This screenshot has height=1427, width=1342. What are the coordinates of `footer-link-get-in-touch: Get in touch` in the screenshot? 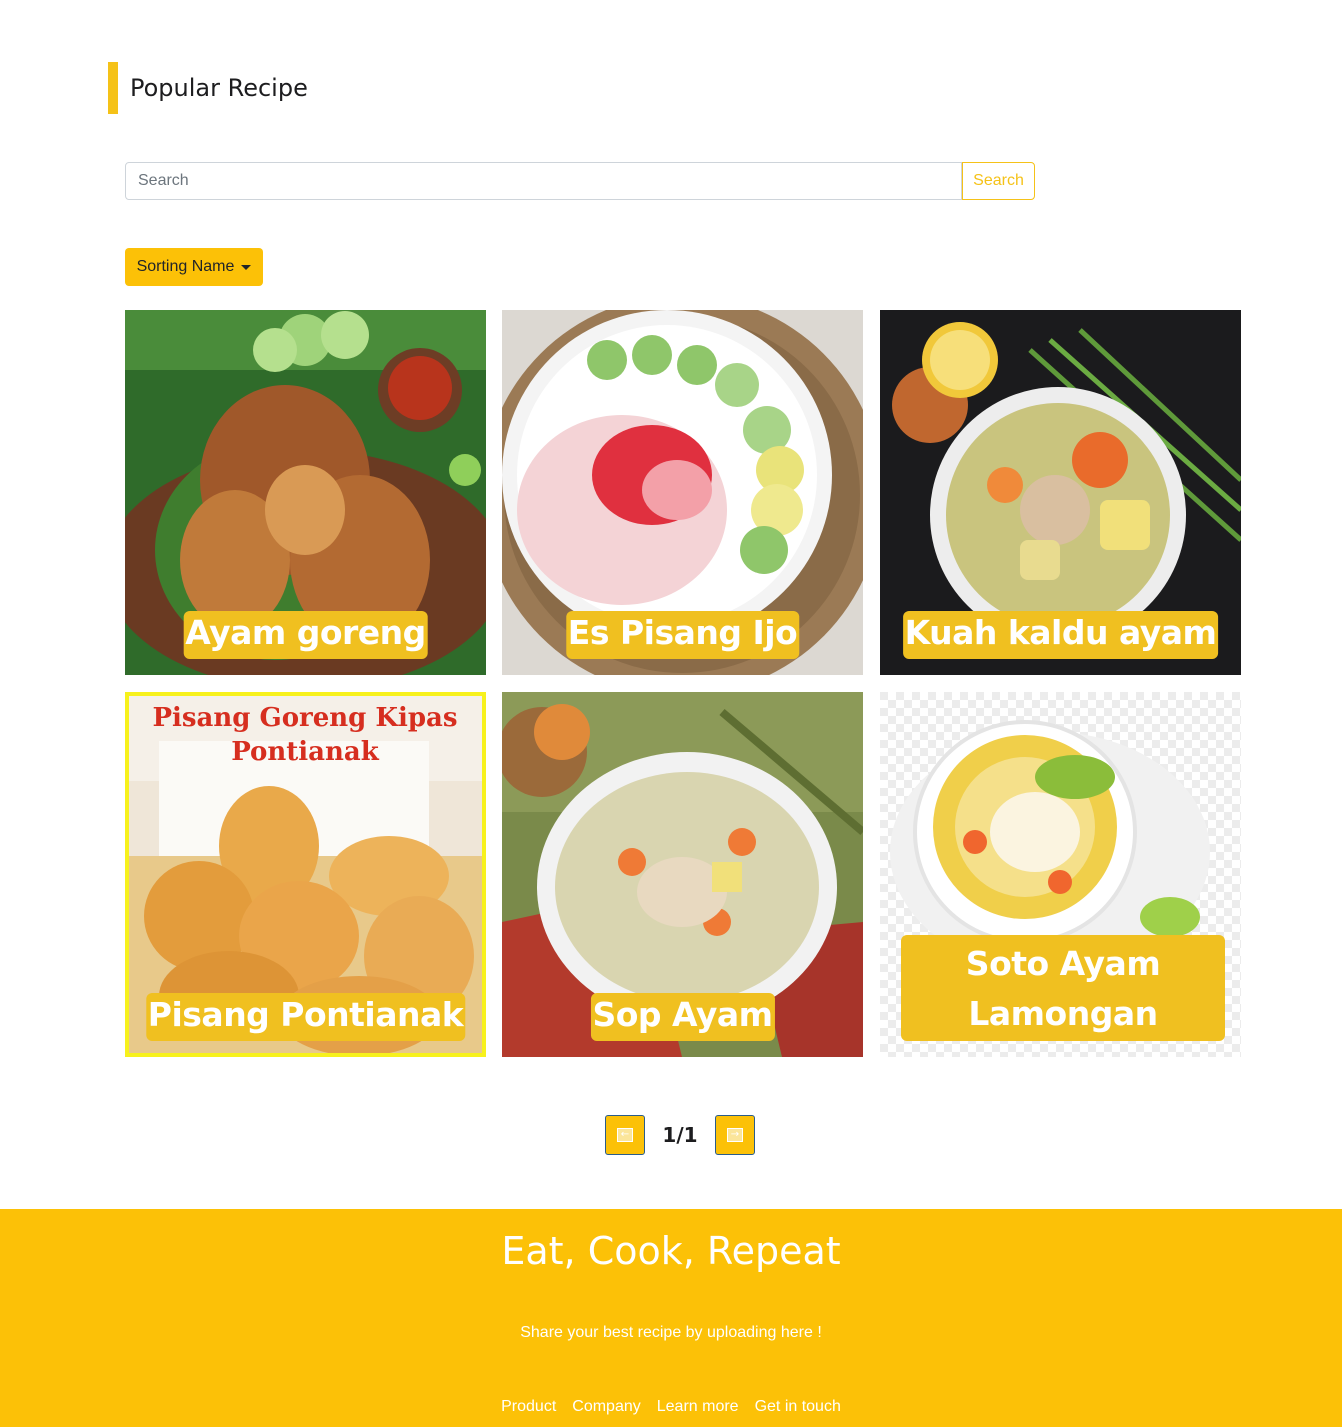 It's located at (798, 1407).